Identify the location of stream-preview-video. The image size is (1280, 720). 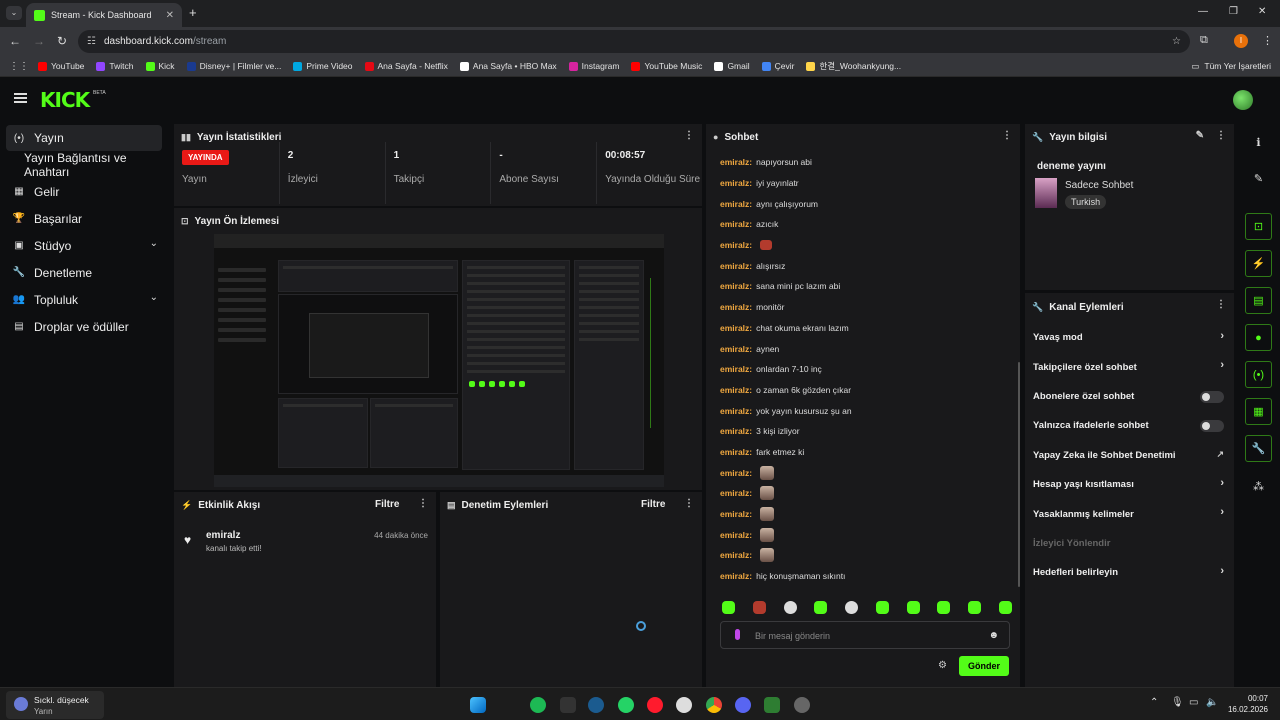
(439, 360).